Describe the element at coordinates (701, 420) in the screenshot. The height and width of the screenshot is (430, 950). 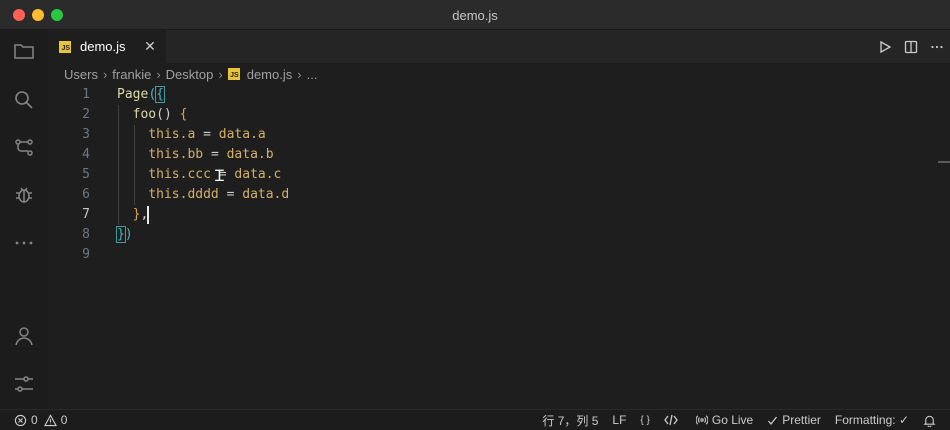
I see `broadcast-icon` at that location.